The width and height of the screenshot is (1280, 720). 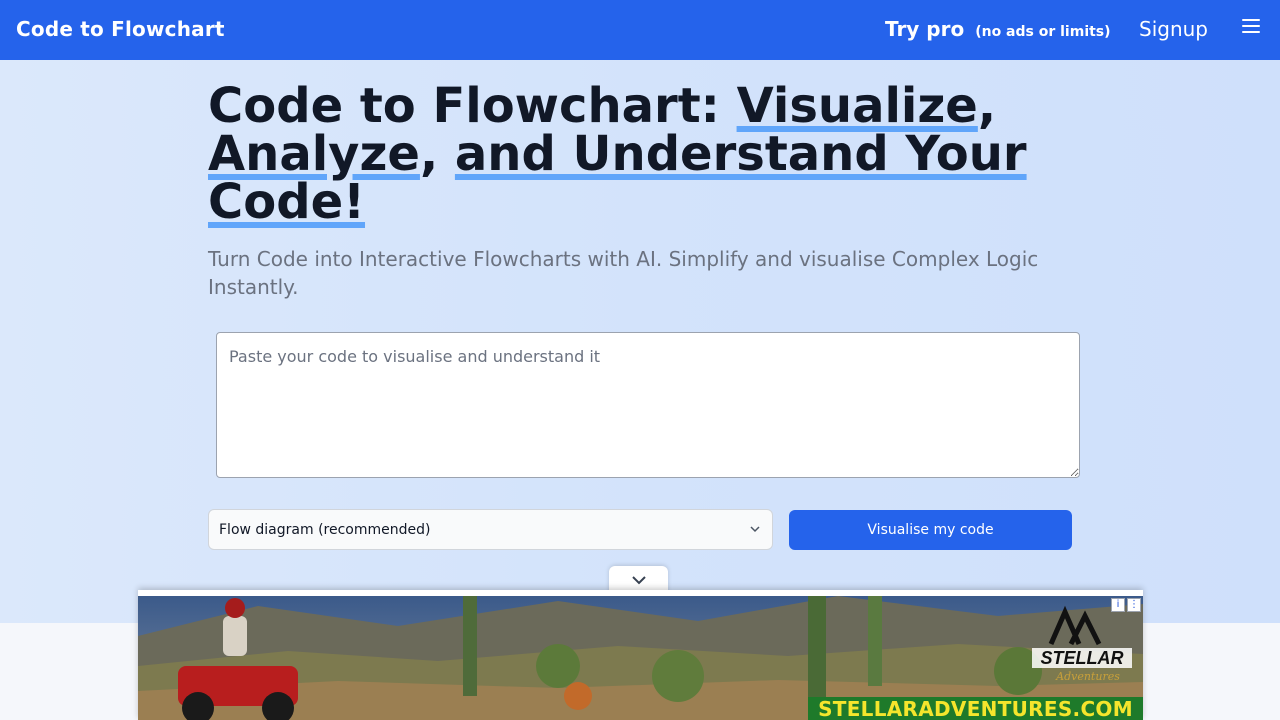 I want to click on brand-link: Code to Flowchart, so click(x=120, y=29).